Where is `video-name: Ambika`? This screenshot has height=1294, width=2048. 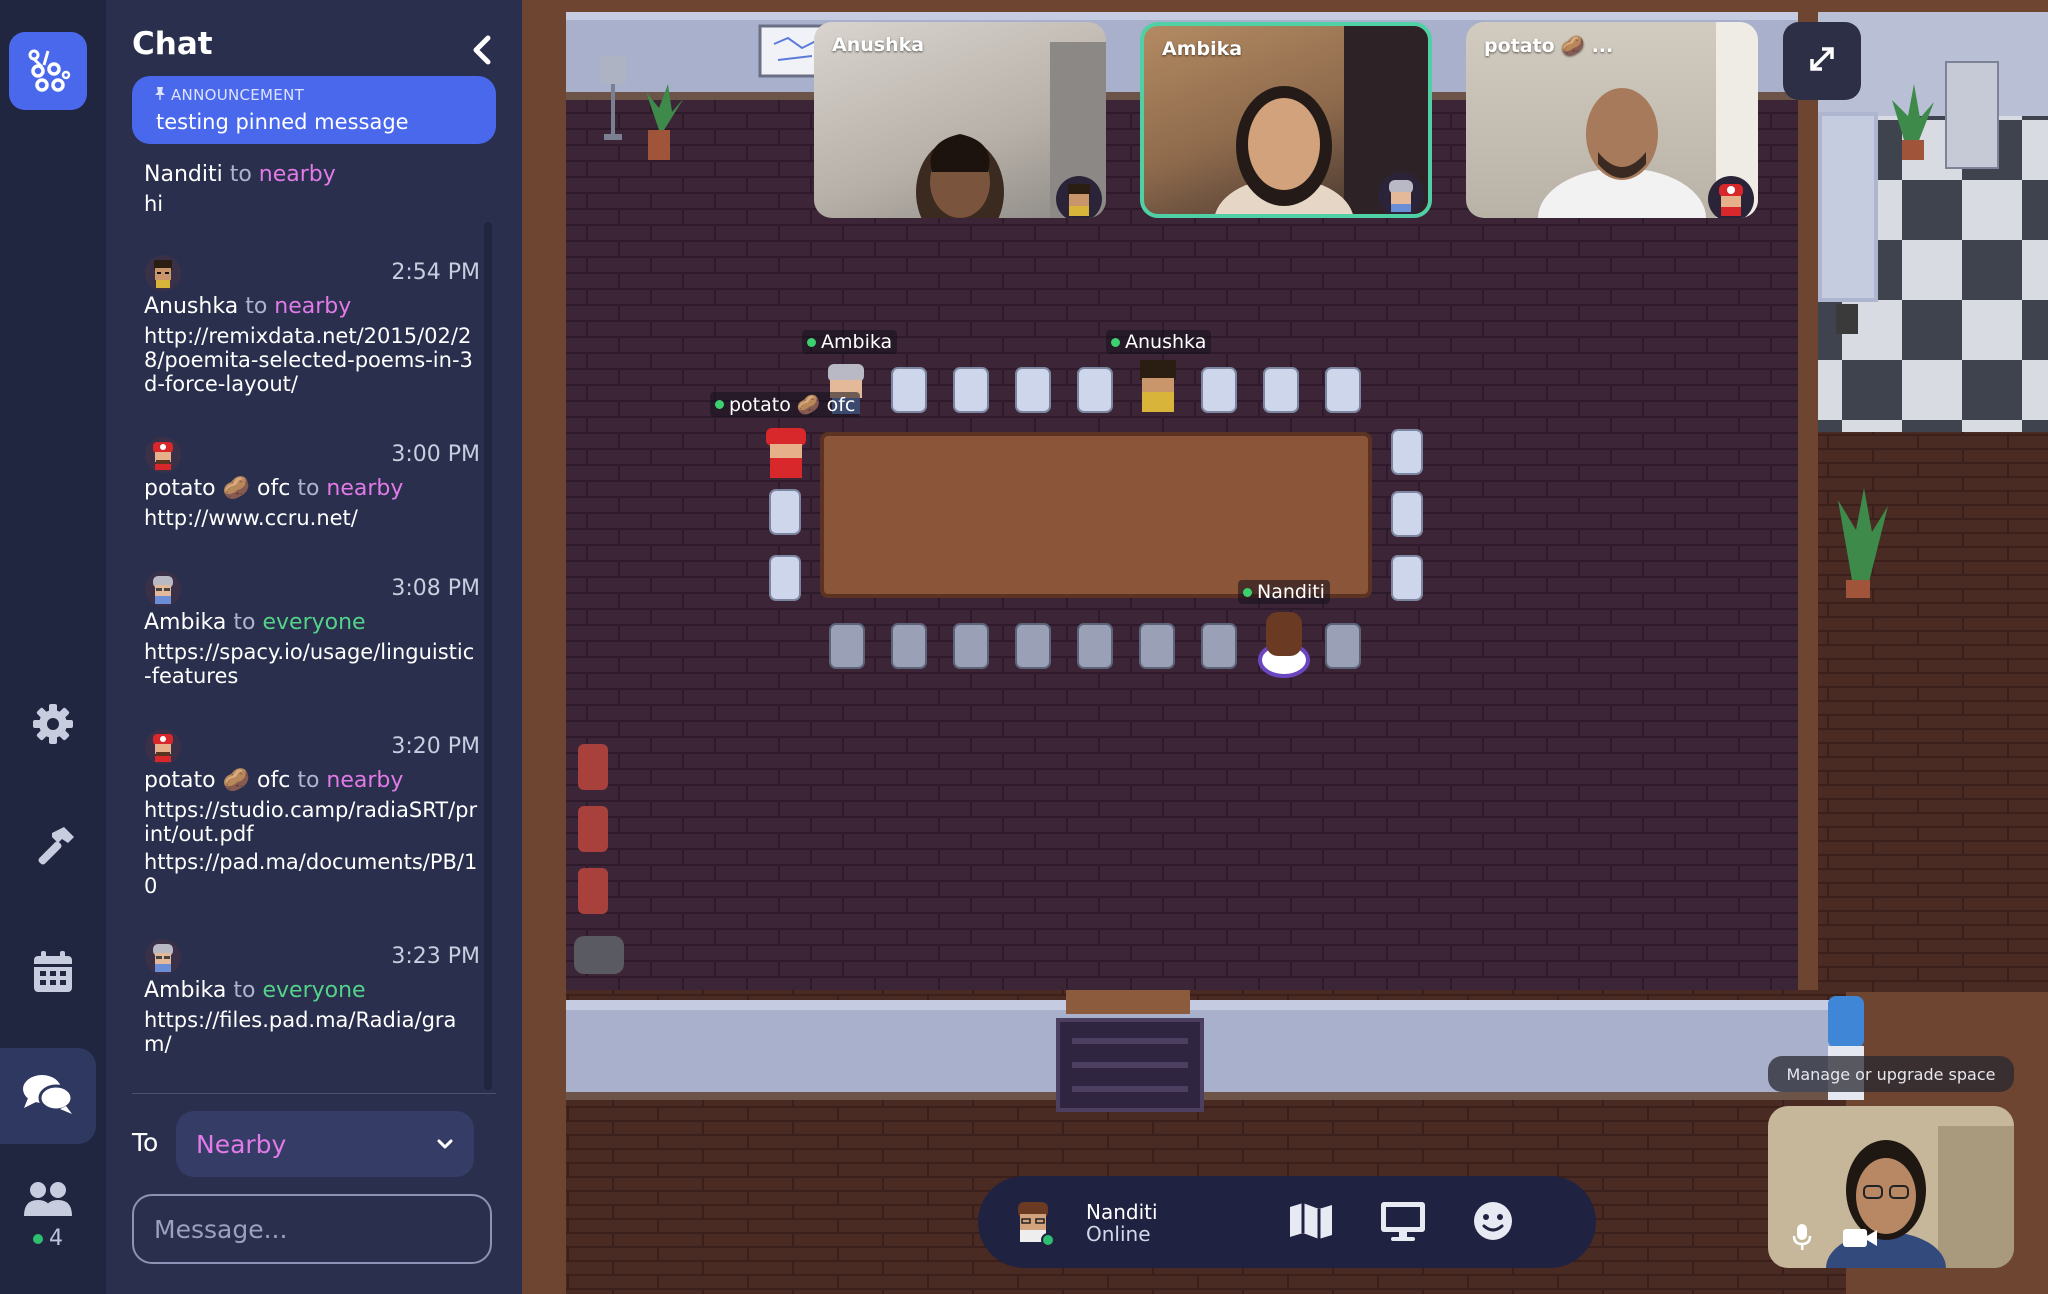 video-name: Ambika is located at coordinates (1202, 49).